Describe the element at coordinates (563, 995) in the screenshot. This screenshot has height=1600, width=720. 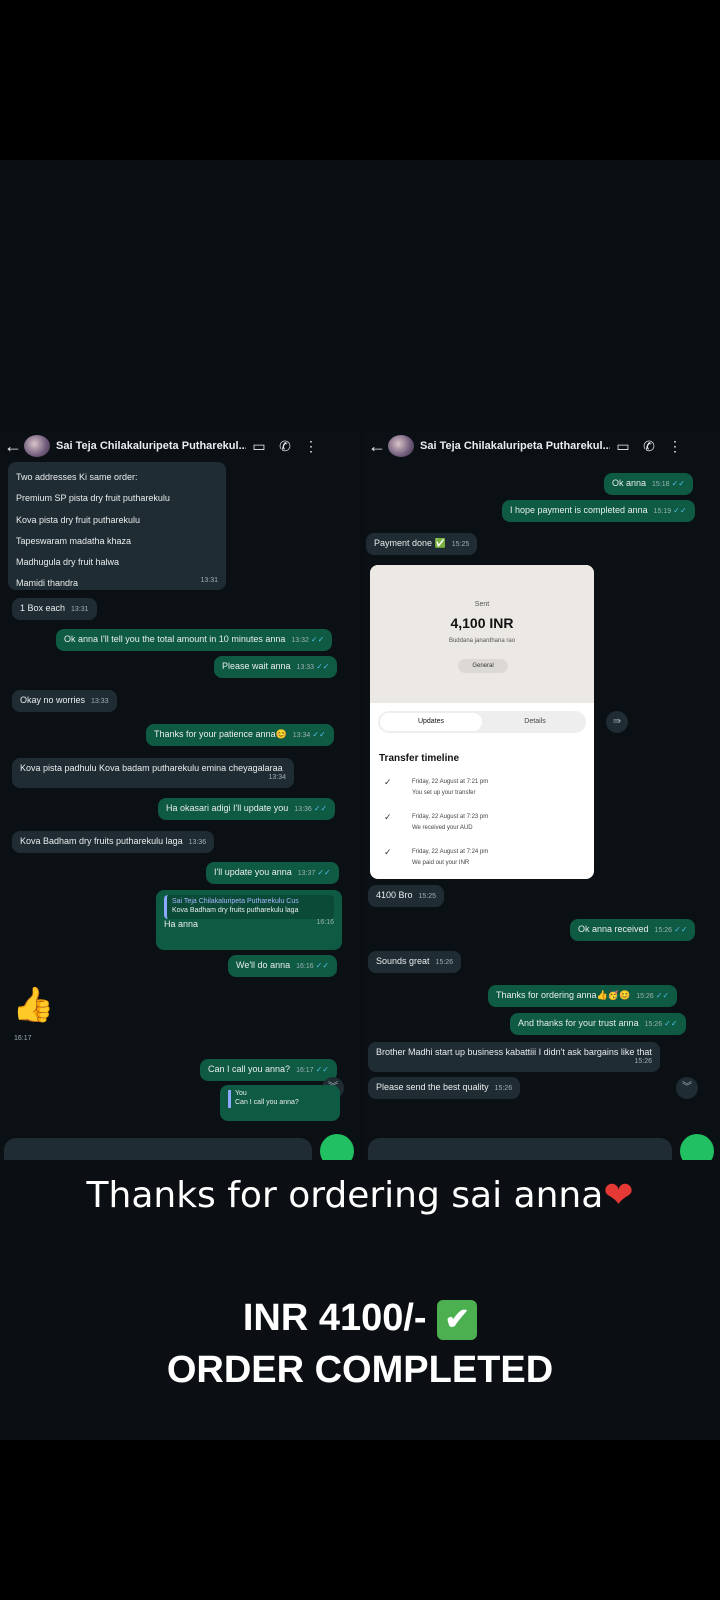
I see `message-text: Thanks for ordering anna👍🥳😊` at that location.